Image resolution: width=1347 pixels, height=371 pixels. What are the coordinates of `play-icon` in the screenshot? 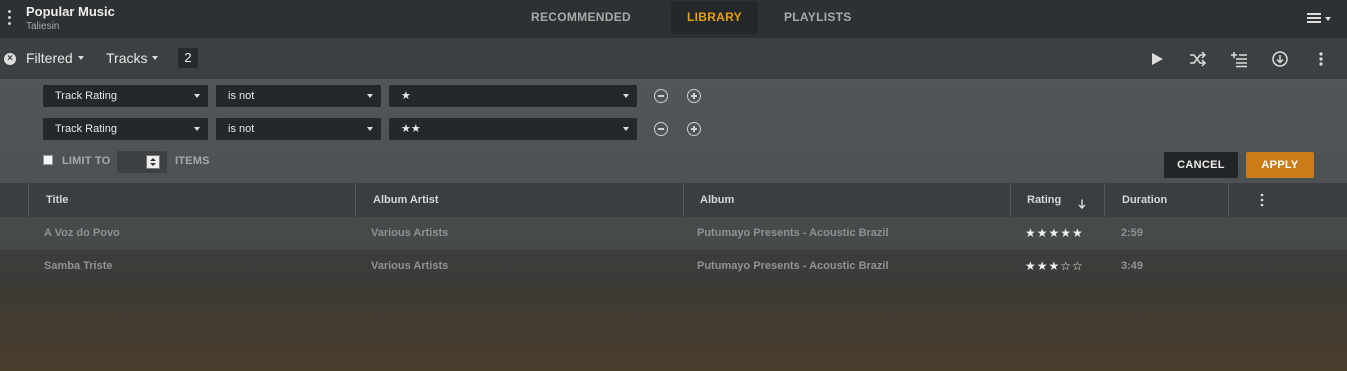 It's located at (1157, 59).